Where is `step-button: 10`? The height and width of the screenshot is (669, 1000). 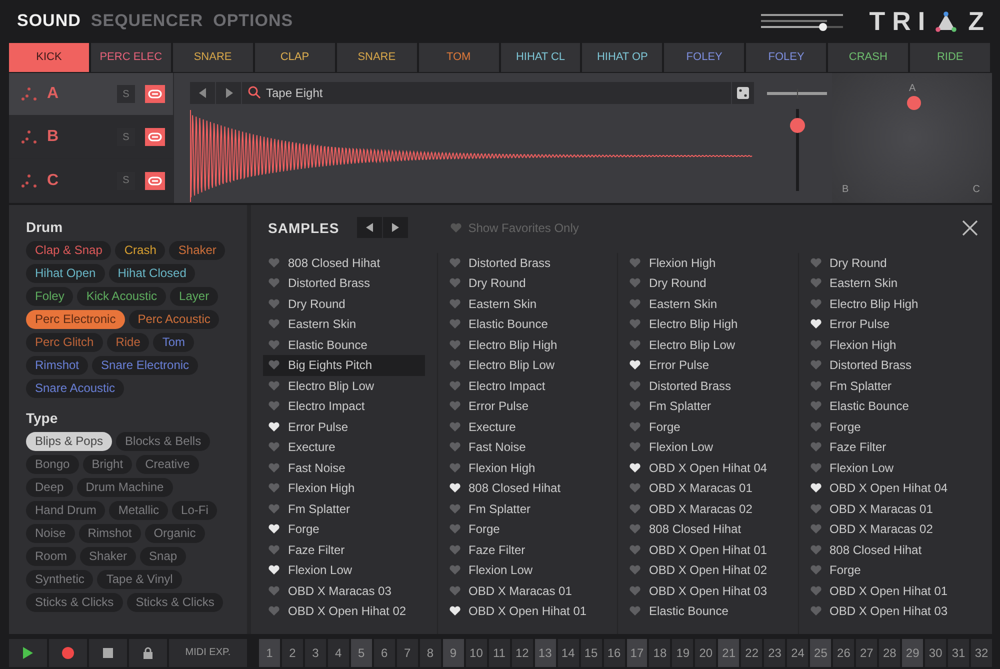 step-button: 10 is located at coordinates (476, 652).